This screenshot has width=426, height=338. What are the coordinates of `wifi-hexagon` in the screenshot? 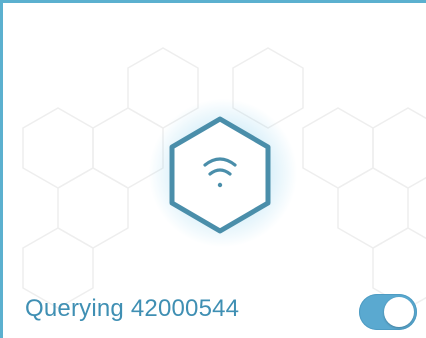 It's located at (220, 175).